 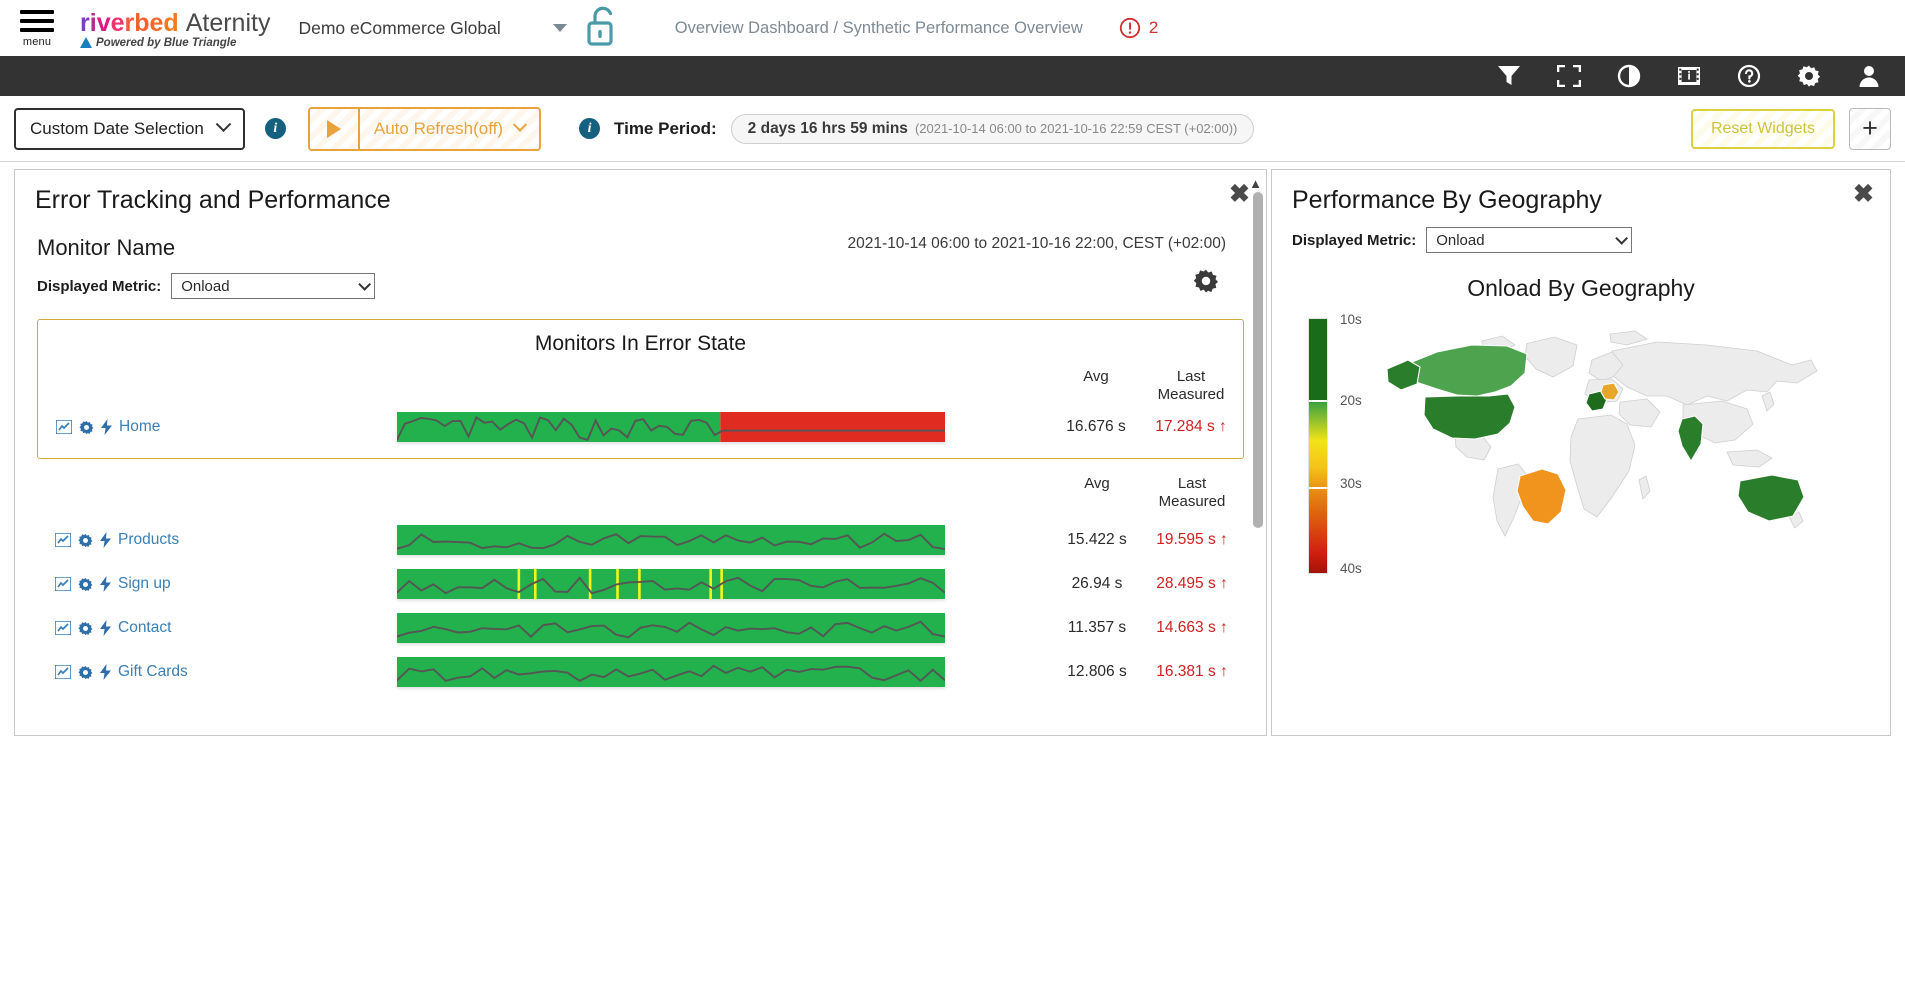 I want to click on geo-map-area: 10s 20s 30s 40s, so click(x=1581, y=492).